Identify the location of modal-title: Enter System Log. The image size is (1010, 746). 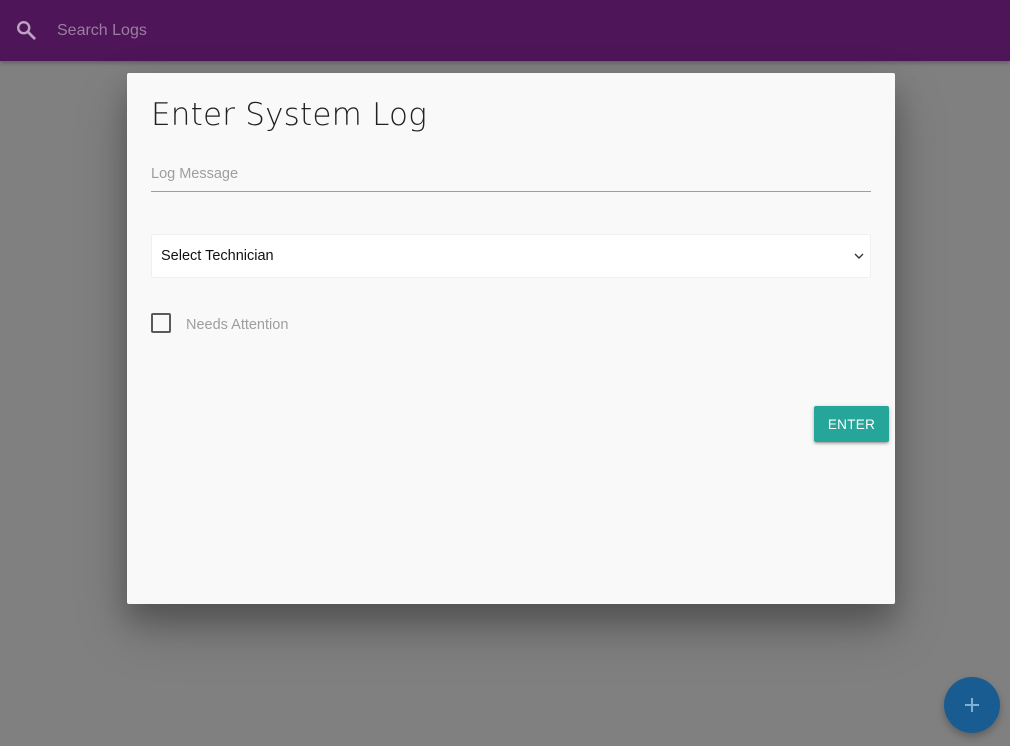
(289, 115).